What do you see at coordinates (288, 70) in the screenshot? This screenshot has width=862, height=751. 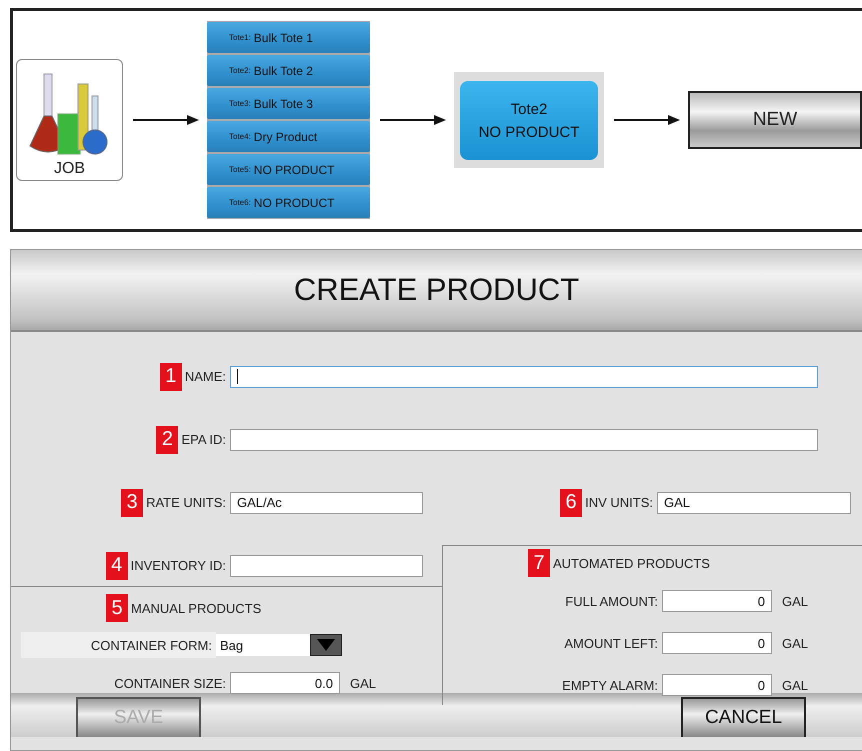 I see `tote-button: Tote2: Bulk Tote 2` at bounding box center [288, 70].